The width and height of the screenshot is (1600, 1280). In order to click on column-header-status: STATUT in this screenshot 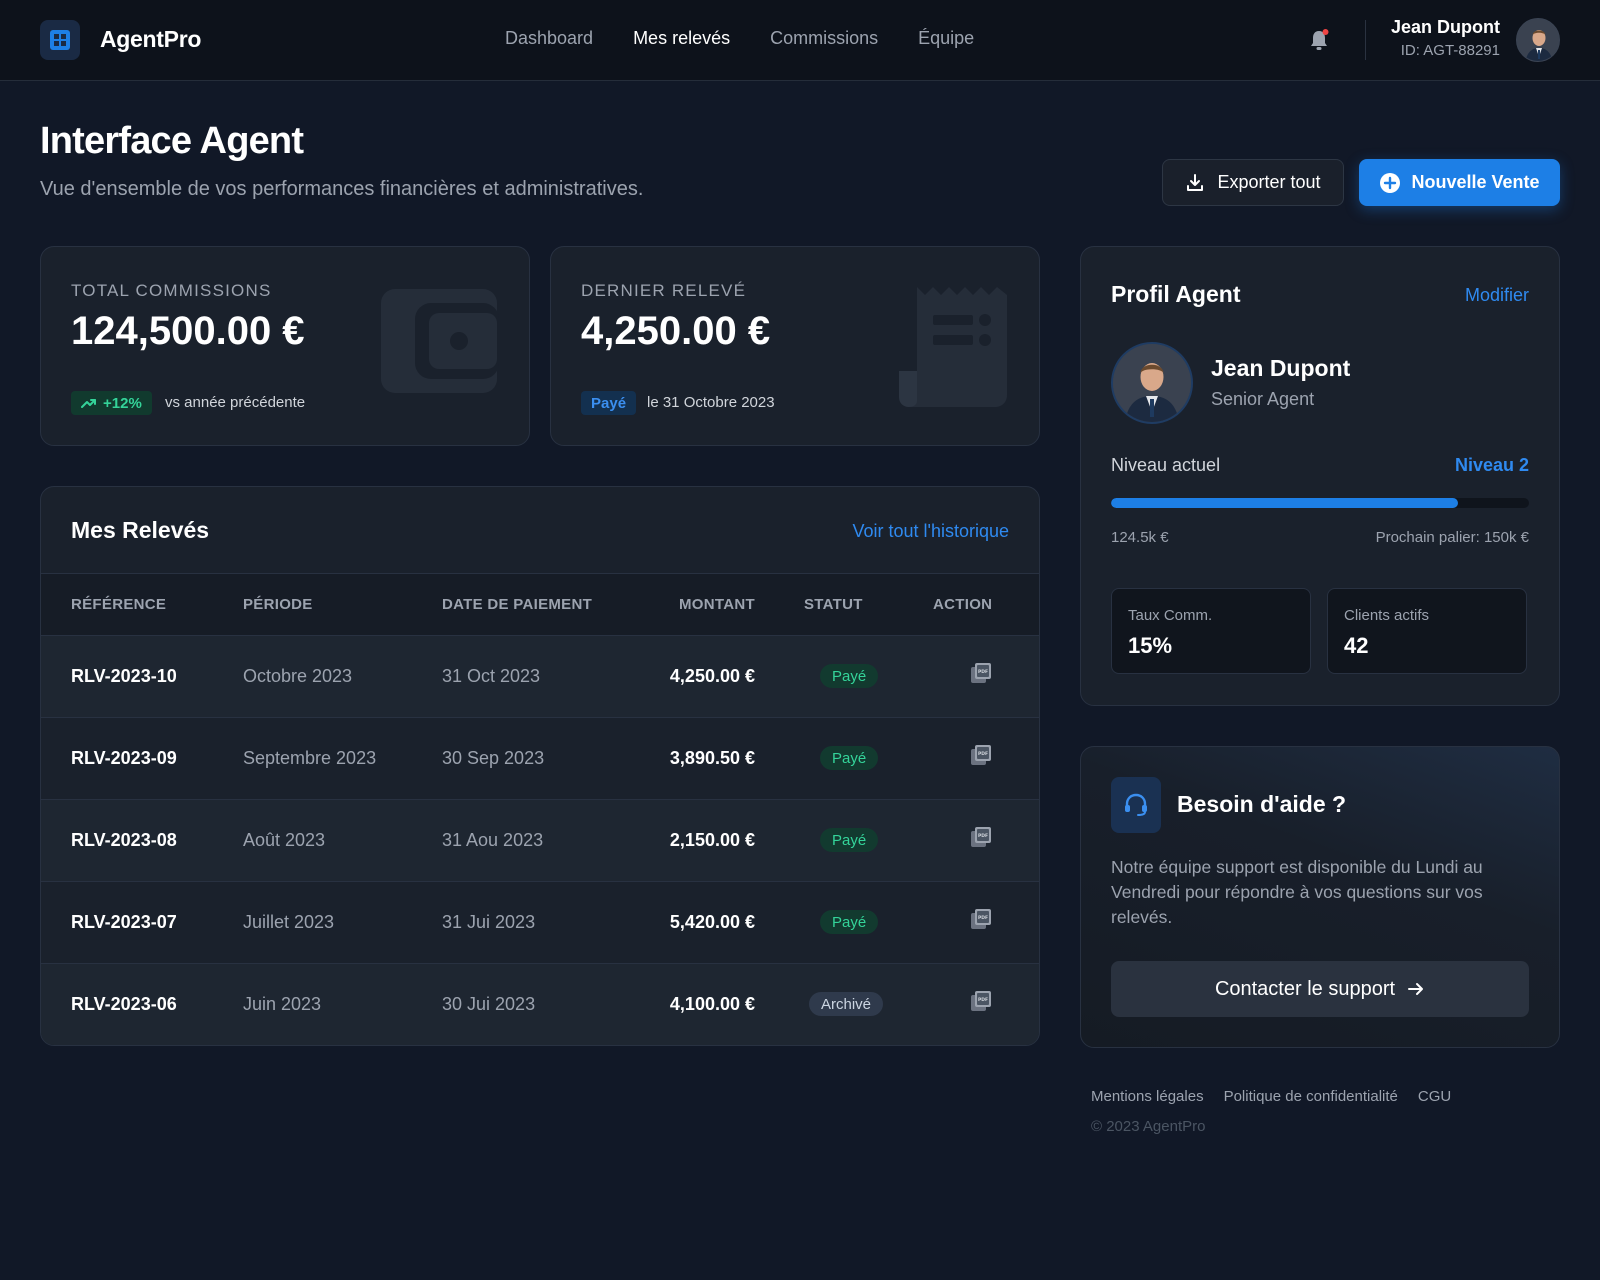, I will do `click(833, 604)`.